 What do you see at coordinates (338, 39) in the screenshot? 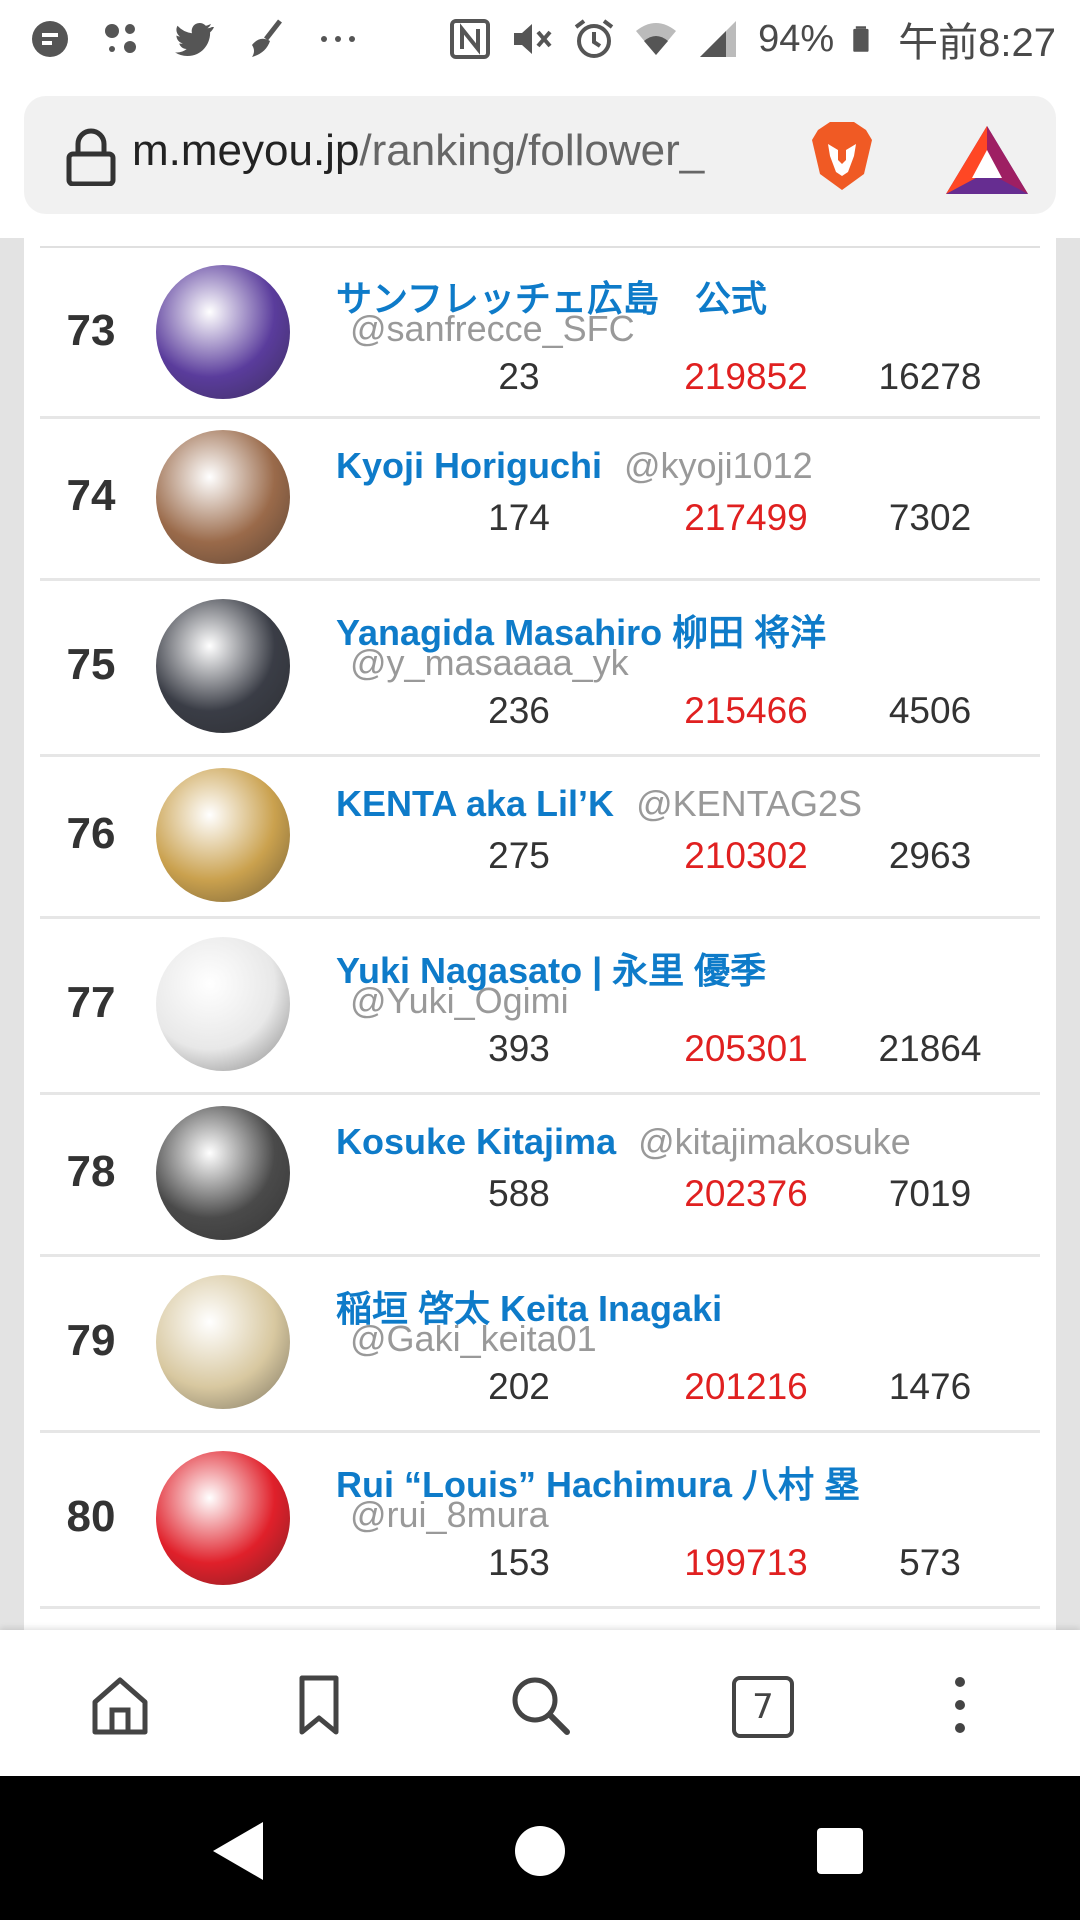
I see `more-dots-icon` at bounding box center [338, 39].